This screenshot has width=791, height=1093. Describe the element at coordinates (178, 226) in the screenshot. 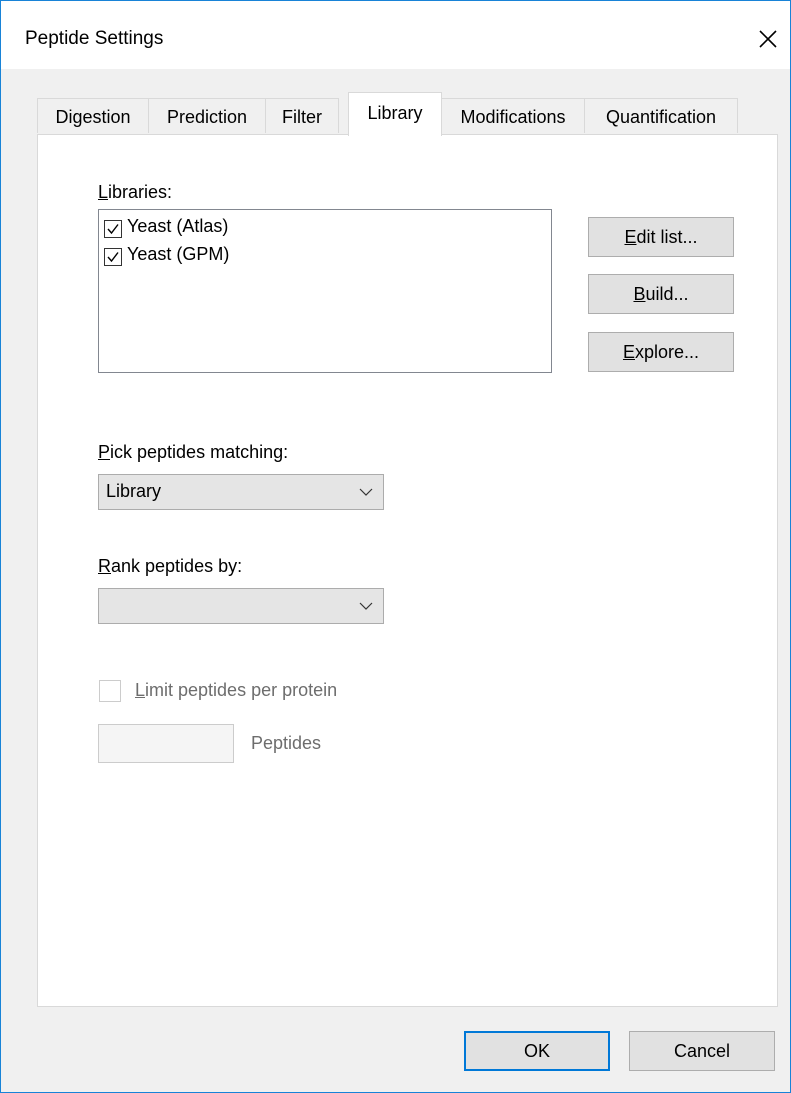

I see `library-name: Yeast (Atlas)` at that location.